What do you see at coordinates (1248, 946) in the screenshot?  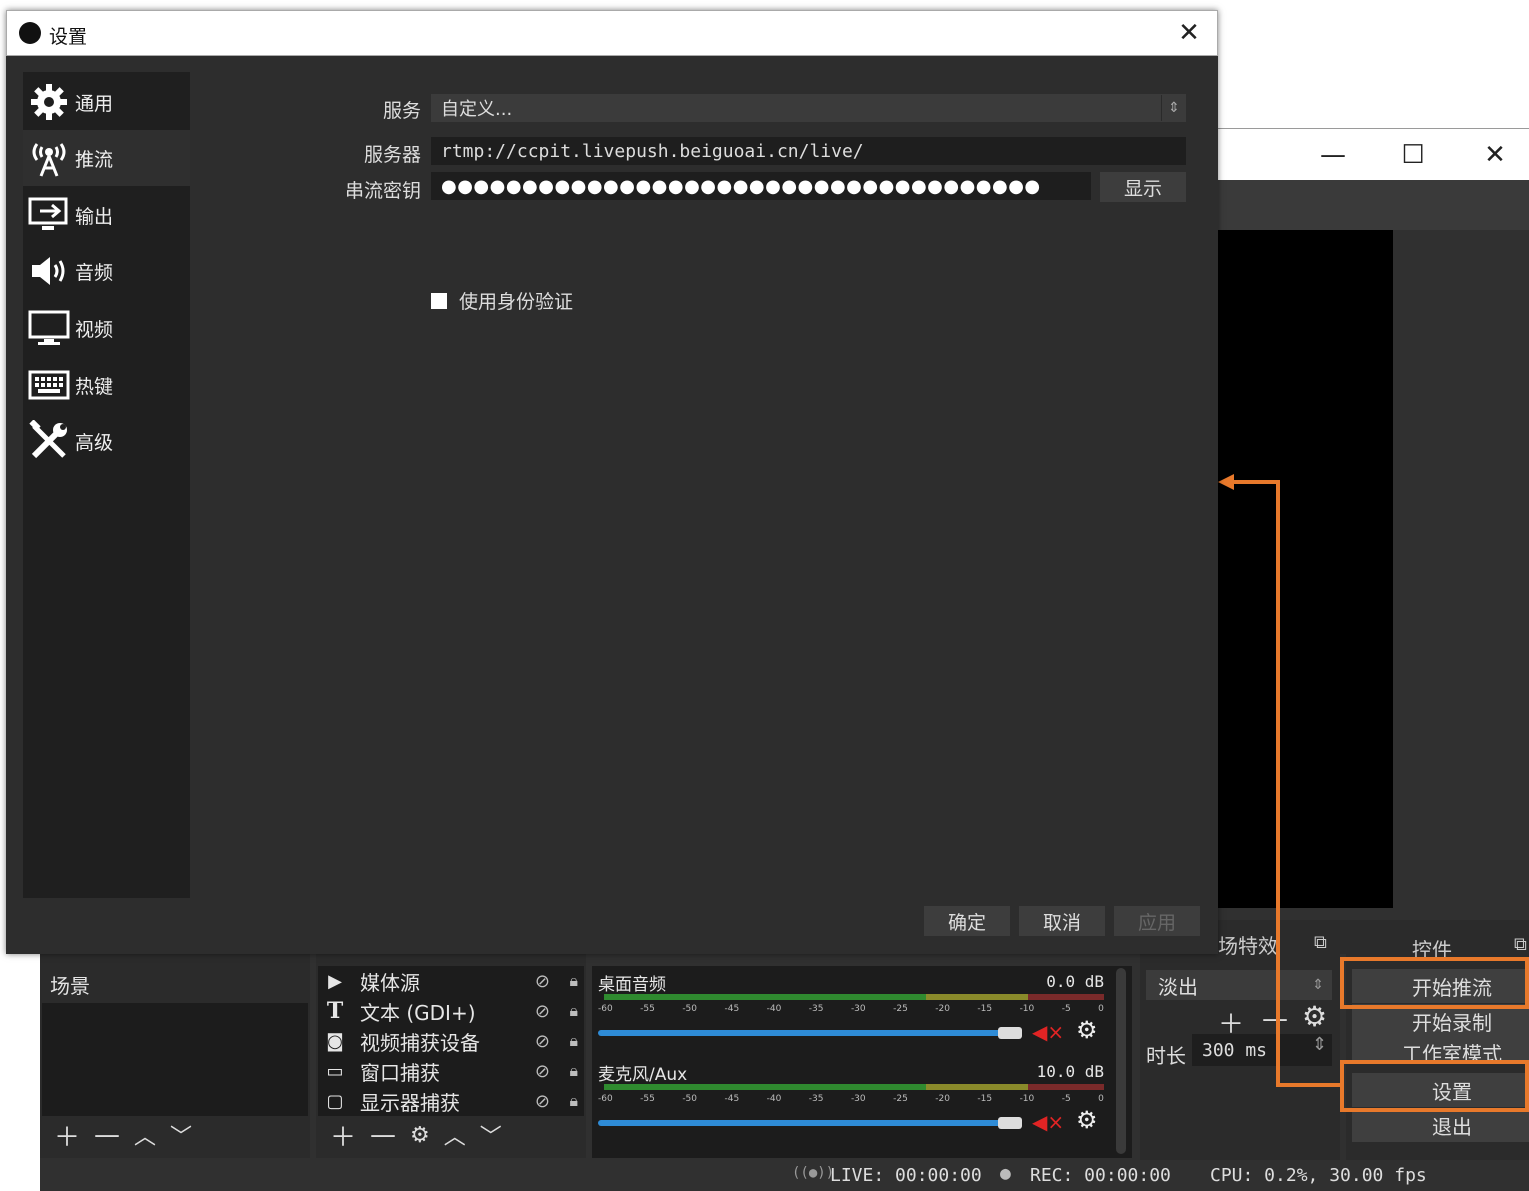 I see `transitions-header: 场特效` at bounding box center [1248, 946].